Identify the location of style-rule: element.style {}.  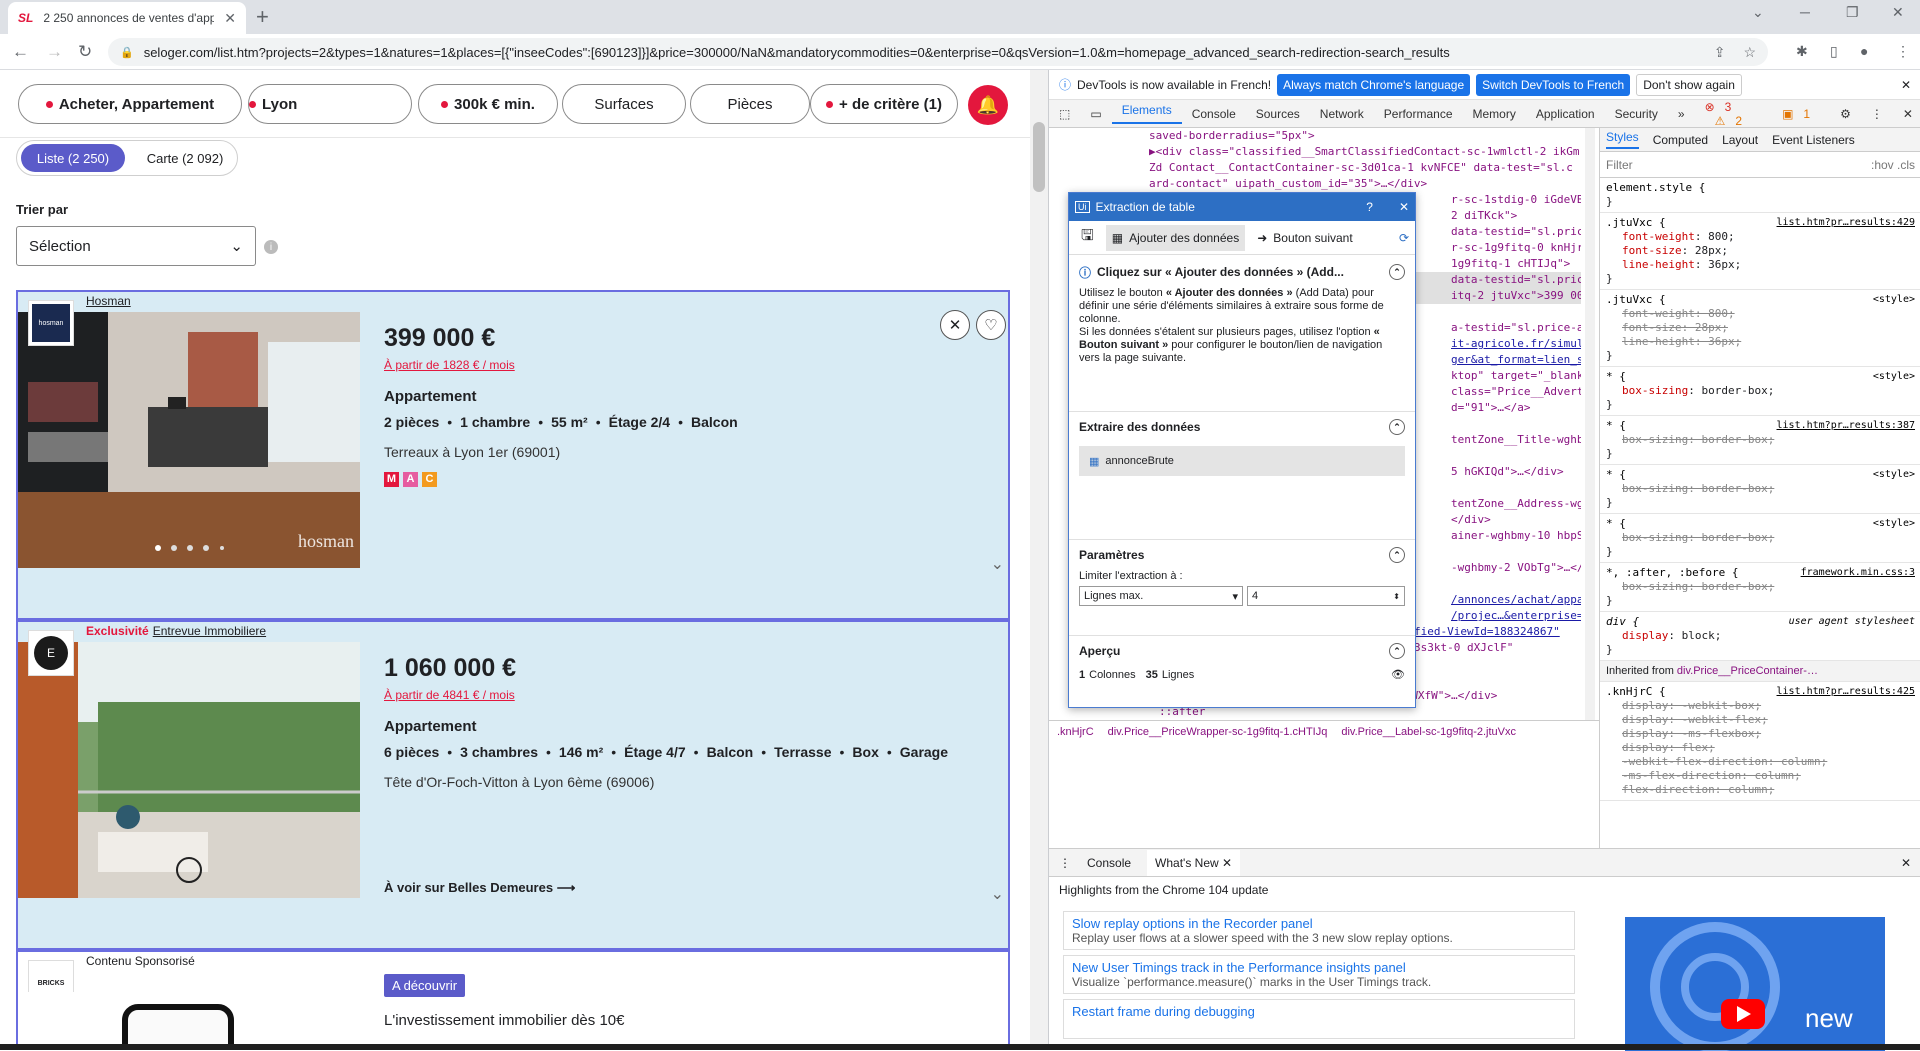
(1760, 195).